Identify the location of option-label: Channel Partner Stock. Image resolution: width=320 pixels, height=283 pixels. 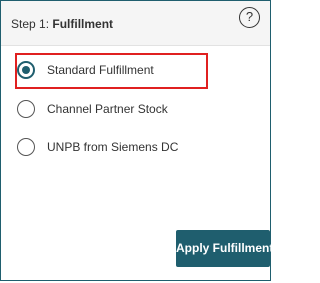
(107, 109).